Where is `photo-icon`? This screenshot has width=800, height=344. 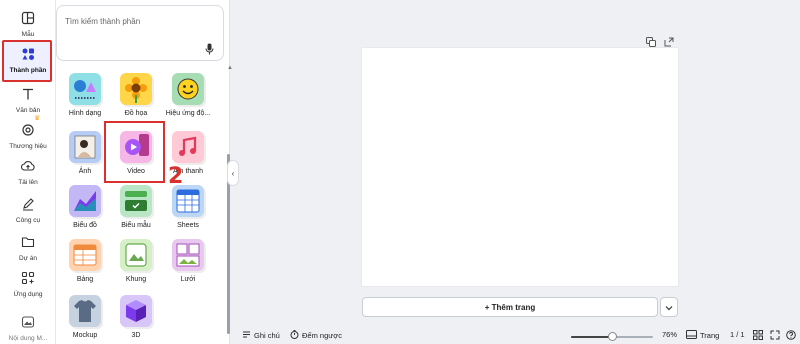 photo-icon is located at coordinates (85, 147).